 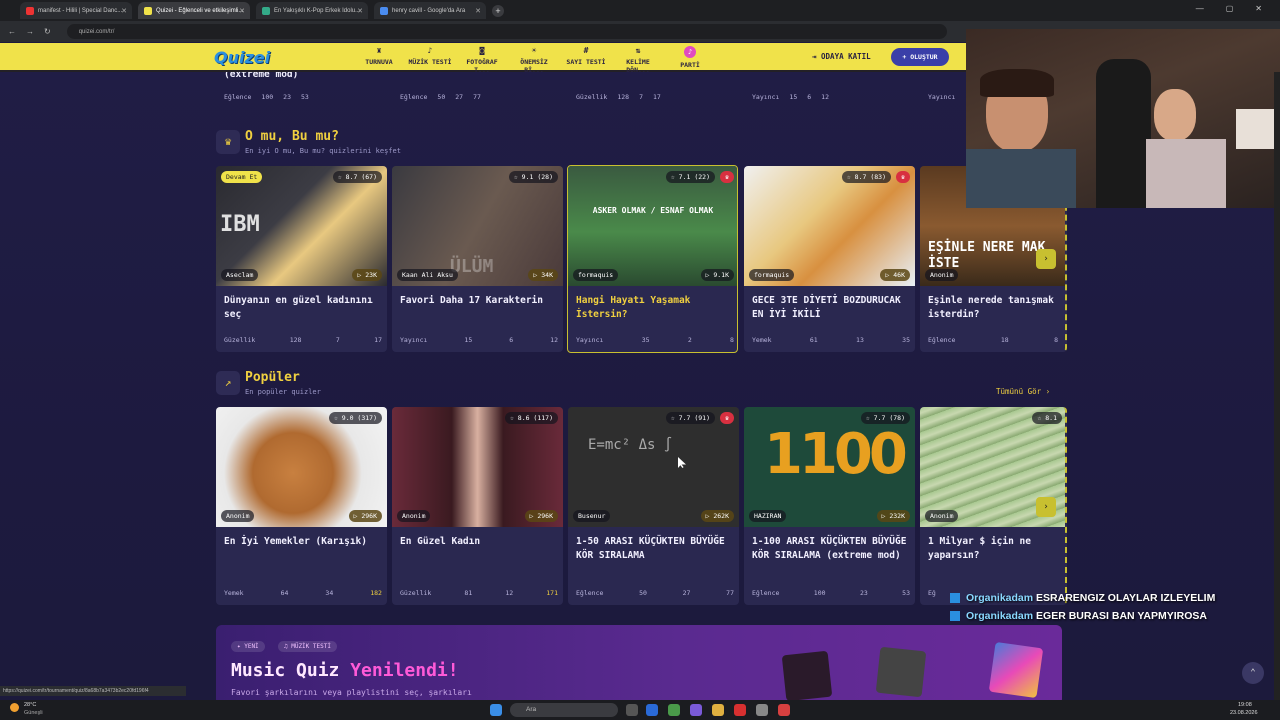 I want to click on category: Yemek, so click(x=234, y=593).